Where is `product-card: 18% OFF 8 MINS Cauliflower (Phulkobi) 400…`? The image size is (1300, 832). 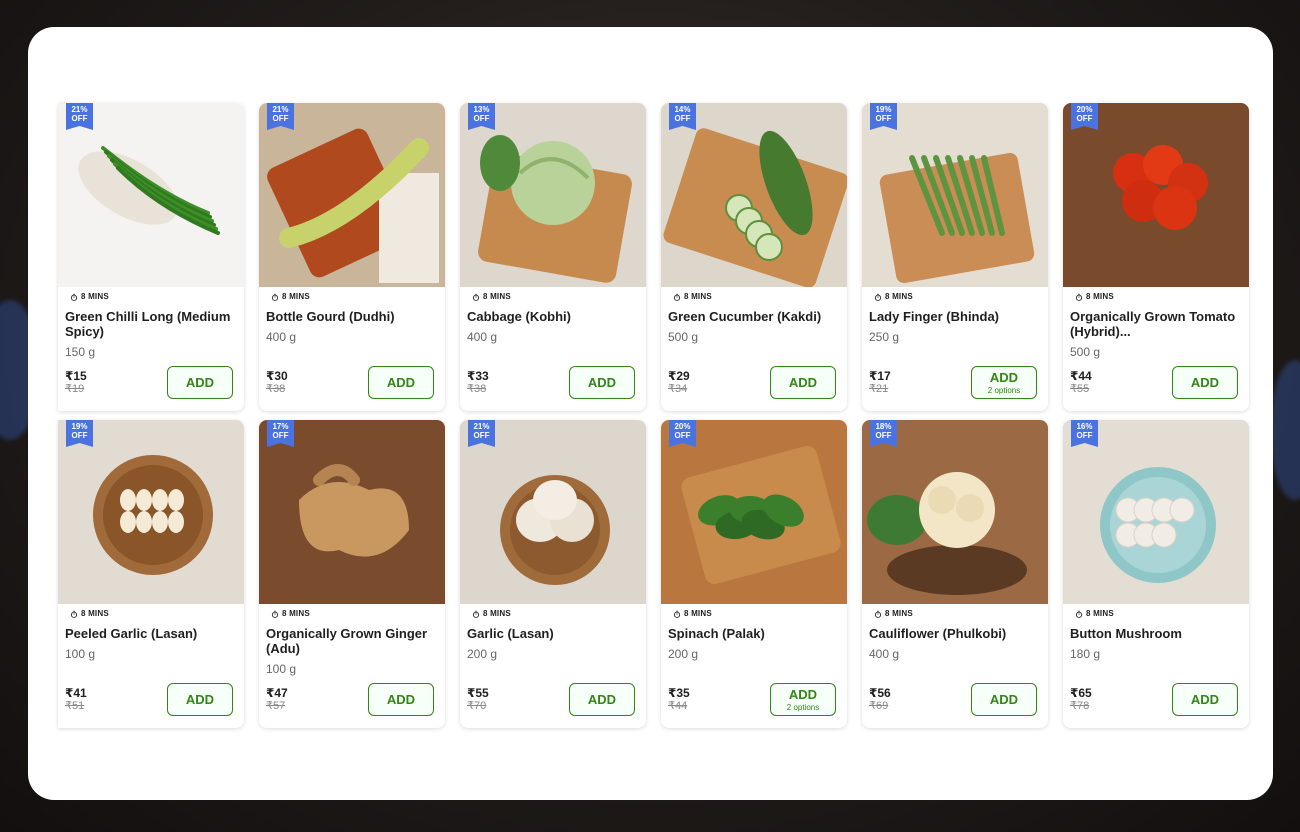
product-card: 18% OFF 8 MINS Cauliflower (Phulkobi) 400… is located at coordinates (955, 574).